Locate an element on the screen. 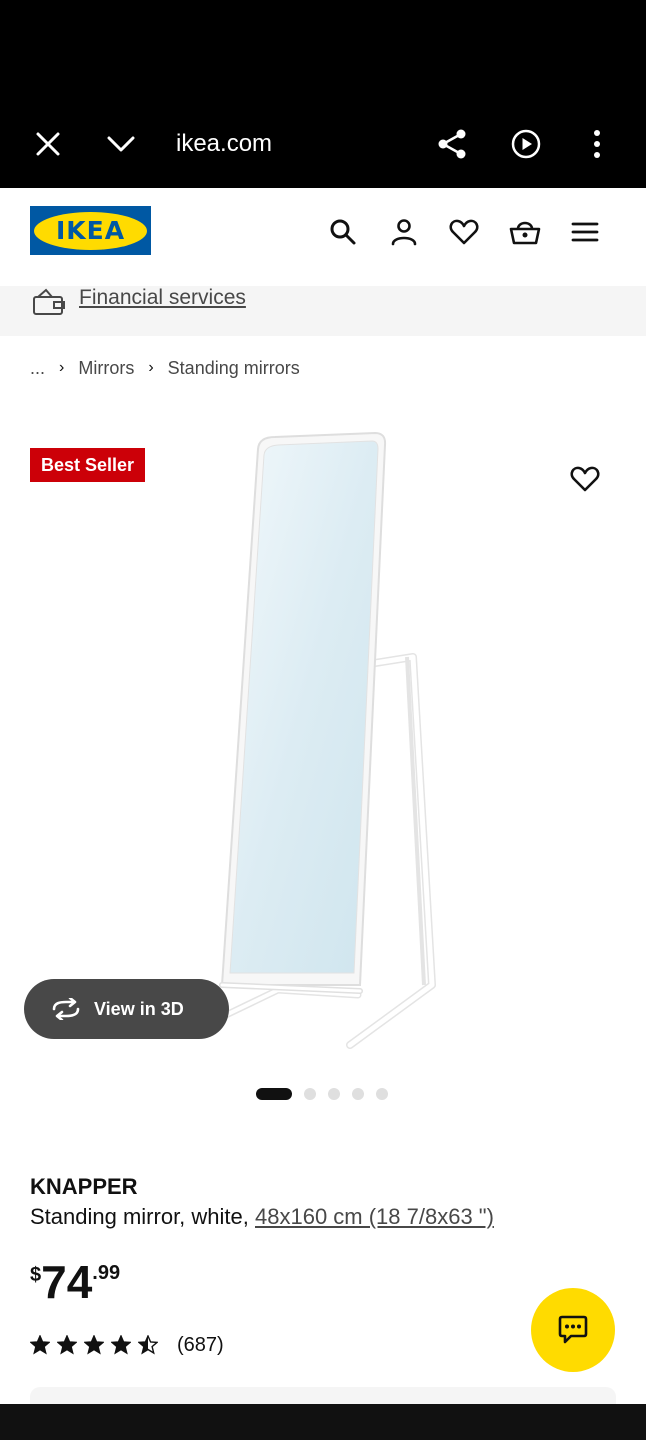 Image resolution: width=646 pixels, height=1440 pixels. menu-button is located at coordinates (585, 232).